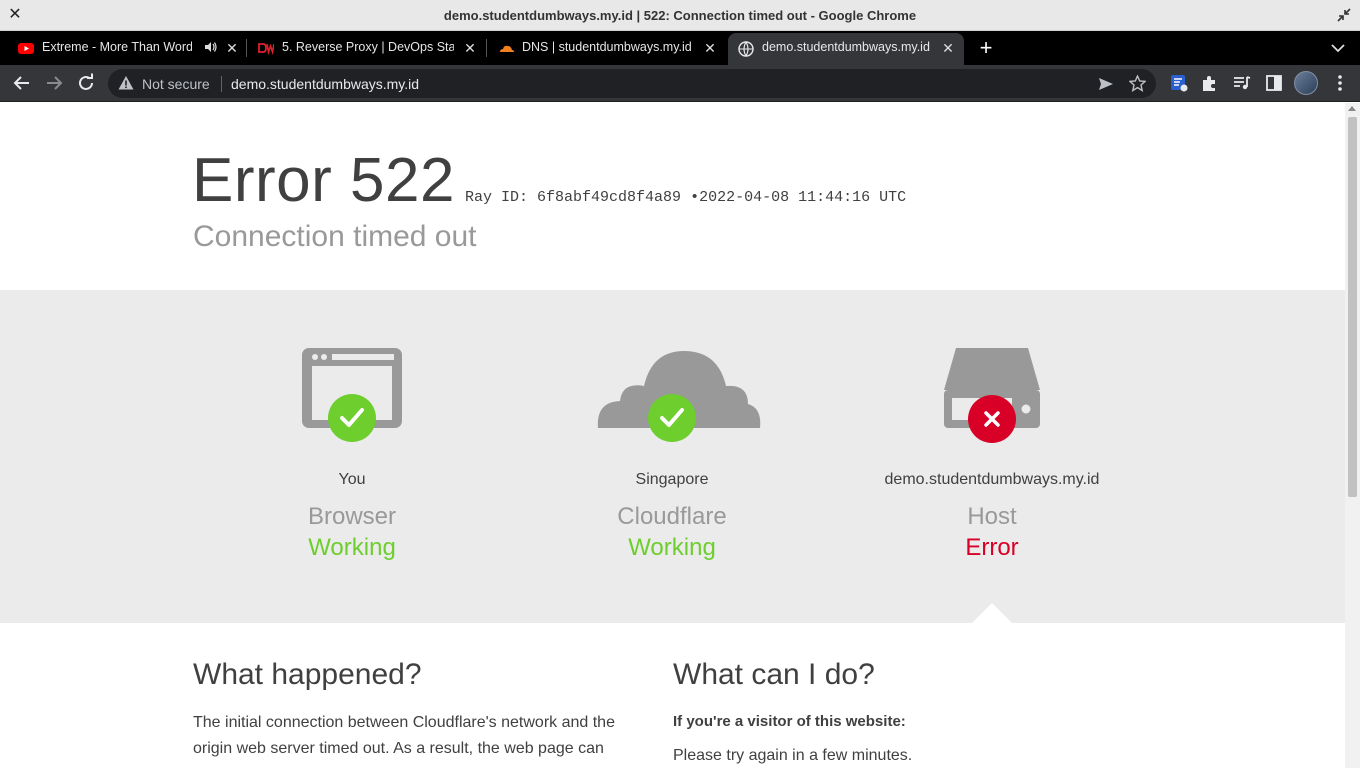 The image size is (1360, 768). Describe the element at coordinates (1352, 307) in the screenshot. I see `scrollbar-thumb` at that location.